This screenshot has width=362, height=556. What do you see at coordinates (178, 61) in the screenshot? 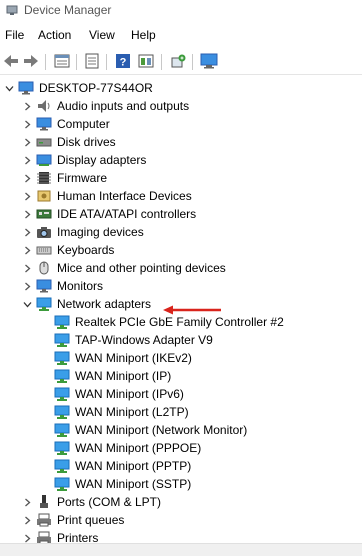
I see `scan-hardware-button` at bounding box center [178, 61].